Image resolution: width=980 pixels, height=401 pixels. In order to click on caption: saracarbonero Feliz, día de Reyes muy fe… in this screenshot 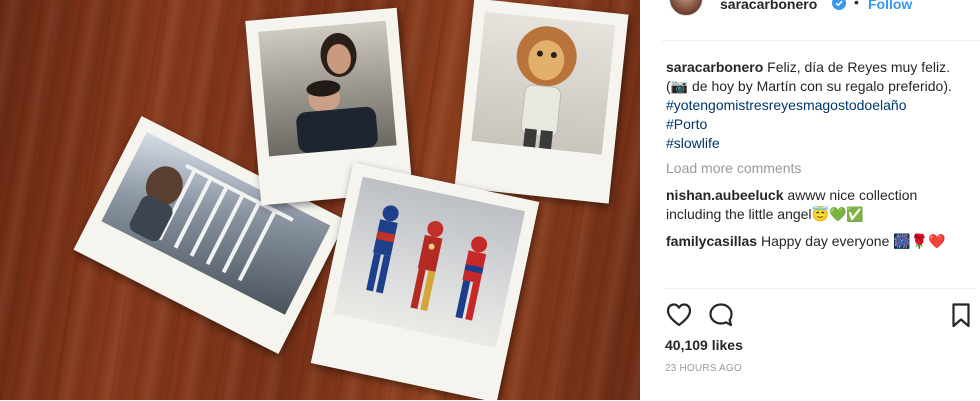, I will do `click(816, 105)`.